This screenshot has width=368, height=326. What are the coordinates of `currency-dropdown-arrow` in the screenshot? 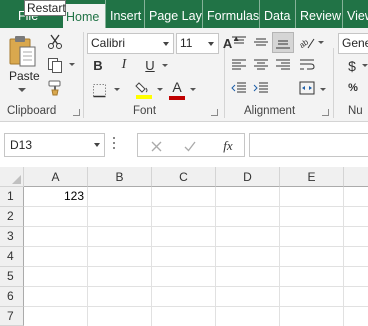 It's located at (365, 65).